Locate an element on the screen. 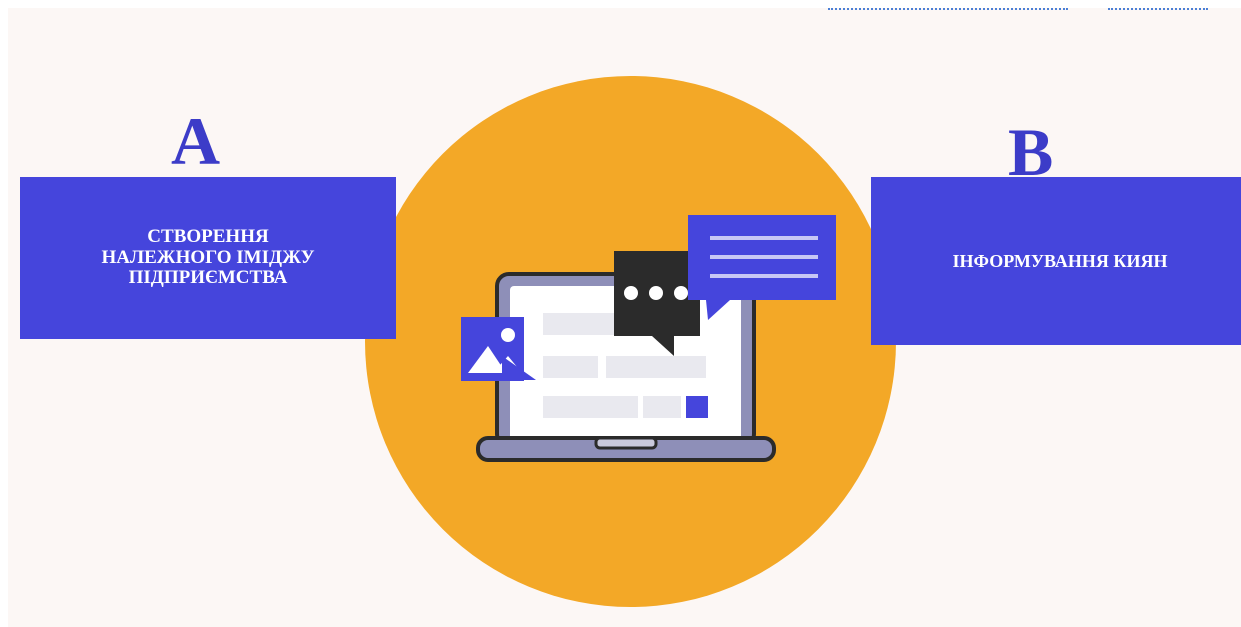  left-box-text: СТВОРЕННЯ НАЛЕЖНОГО ІМІДЖУ ПІДПРИЄМСТВА is located at coordinates (208, 257).